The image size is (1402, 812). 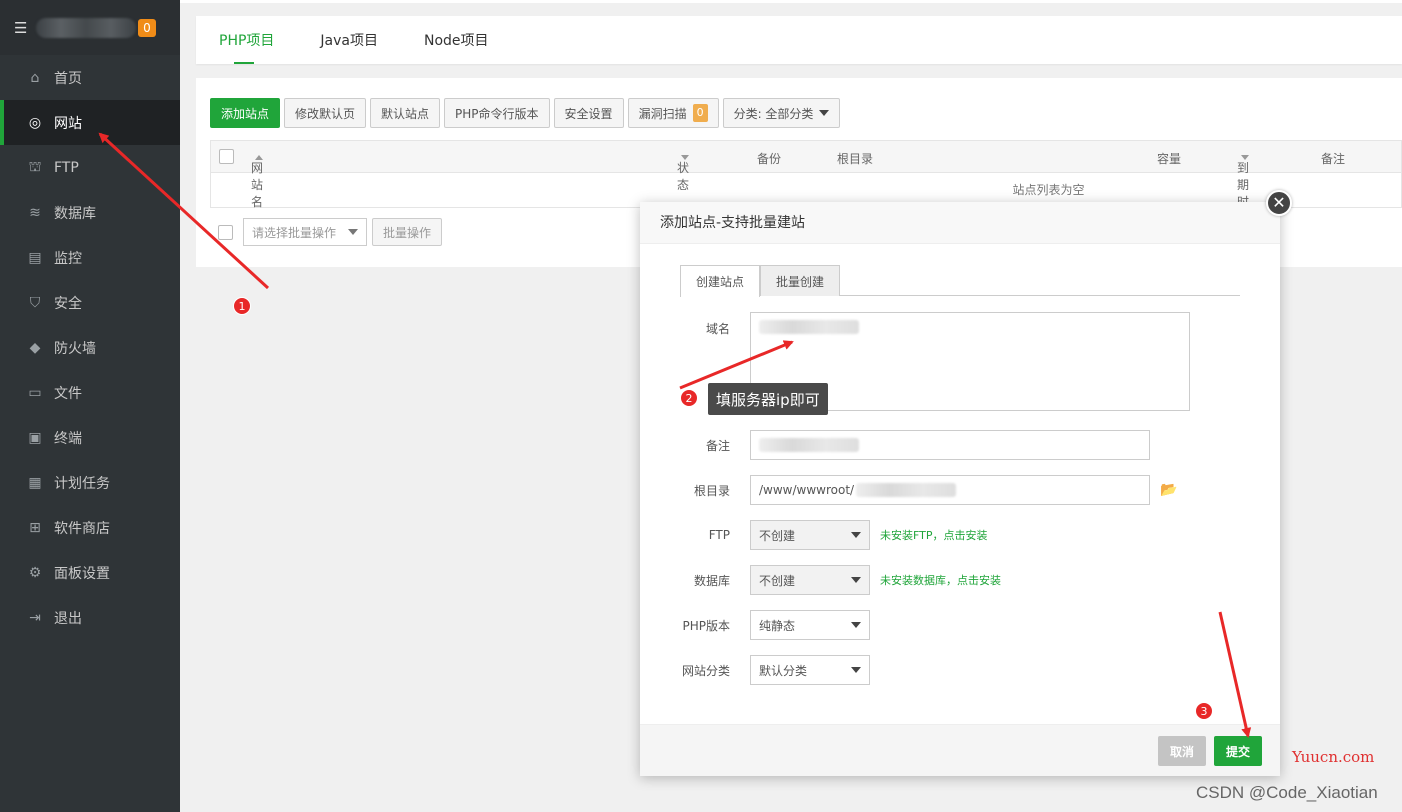 What do you see at coordinates (809, 327) in the screenshot?
I see `domain-value-blurred` at bounding box center [809, 327].